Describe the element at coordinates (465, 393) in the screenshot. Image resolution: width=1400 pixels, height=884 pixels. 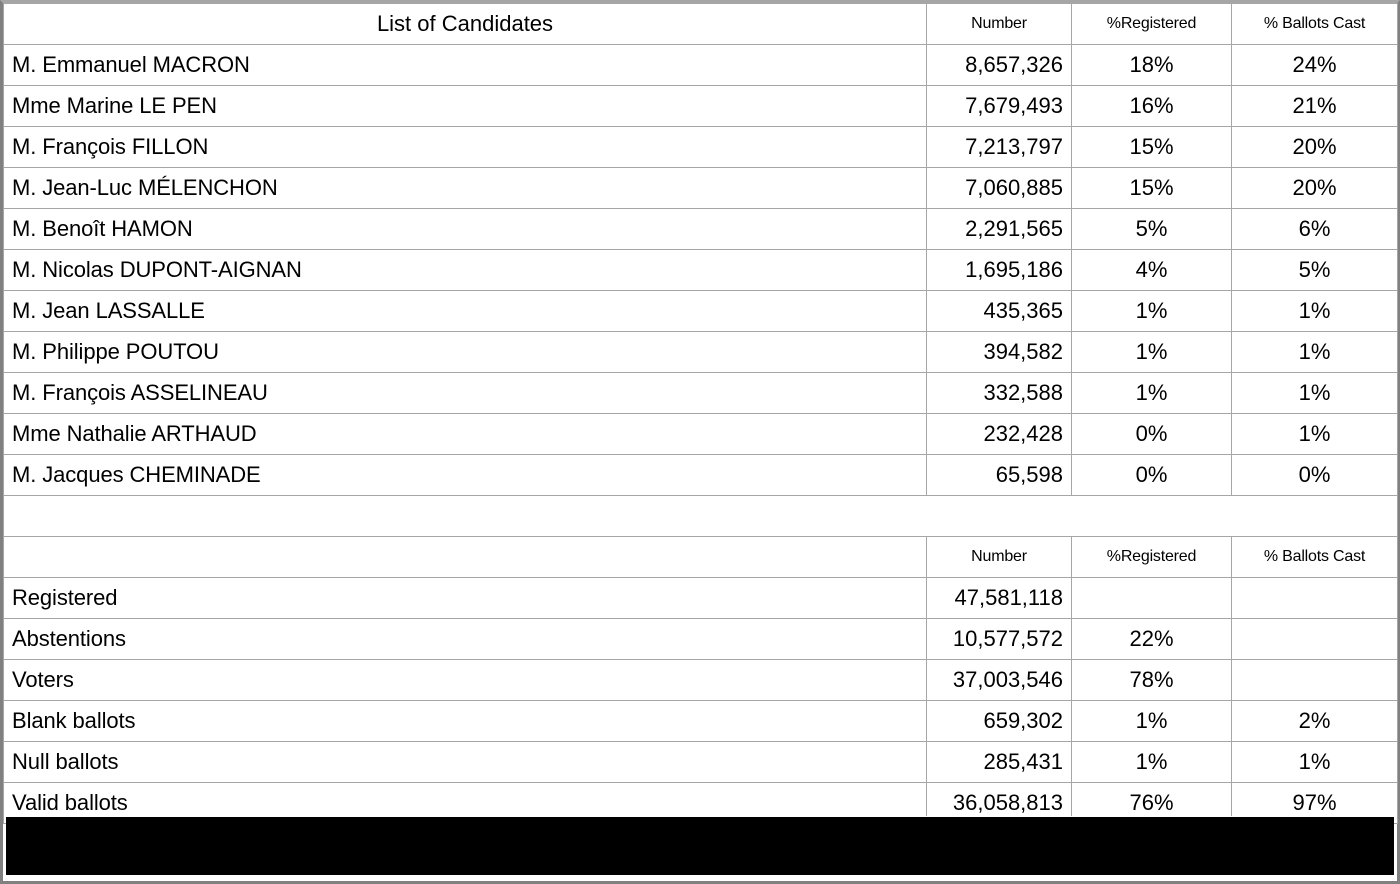
I see `candidate-name: M. François ASSELINEAU` at that location.